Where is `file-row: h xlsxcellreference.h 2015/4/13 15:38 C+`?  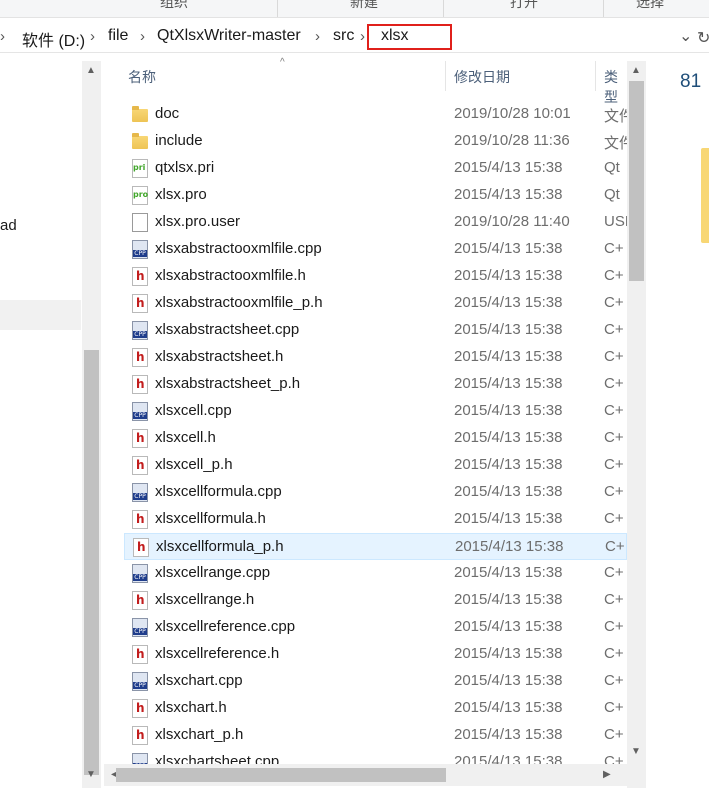
file-row: h xlsxcellreference.h 2015/4/13 15:38 C+ is located at coordinates (375, 654).